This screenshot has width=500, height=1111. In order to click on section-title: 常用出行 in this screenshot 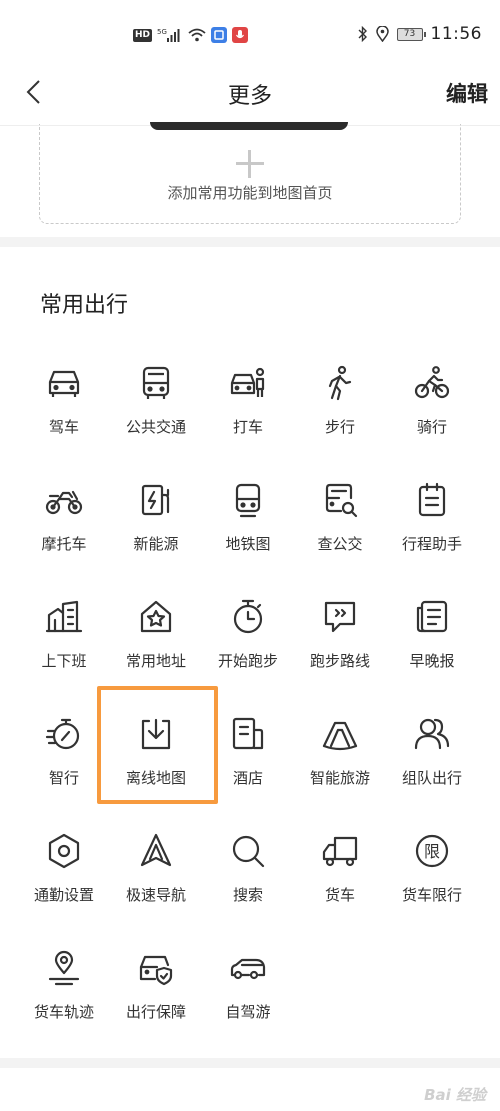, I will do `click(84, 305)`.